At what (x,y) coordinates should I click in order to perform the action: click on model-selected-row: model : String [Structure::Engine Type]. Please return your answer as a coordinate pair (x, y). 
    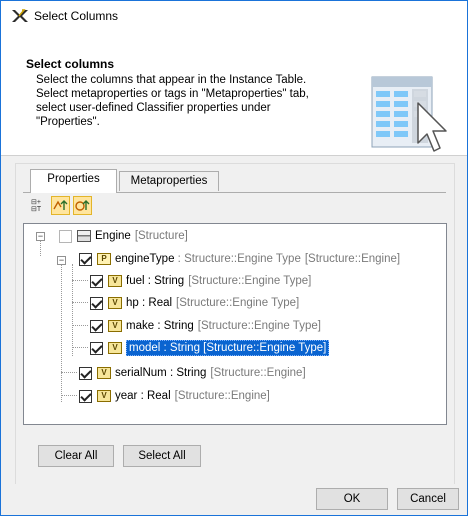
    Looking at the image, I should click on (228, 348).